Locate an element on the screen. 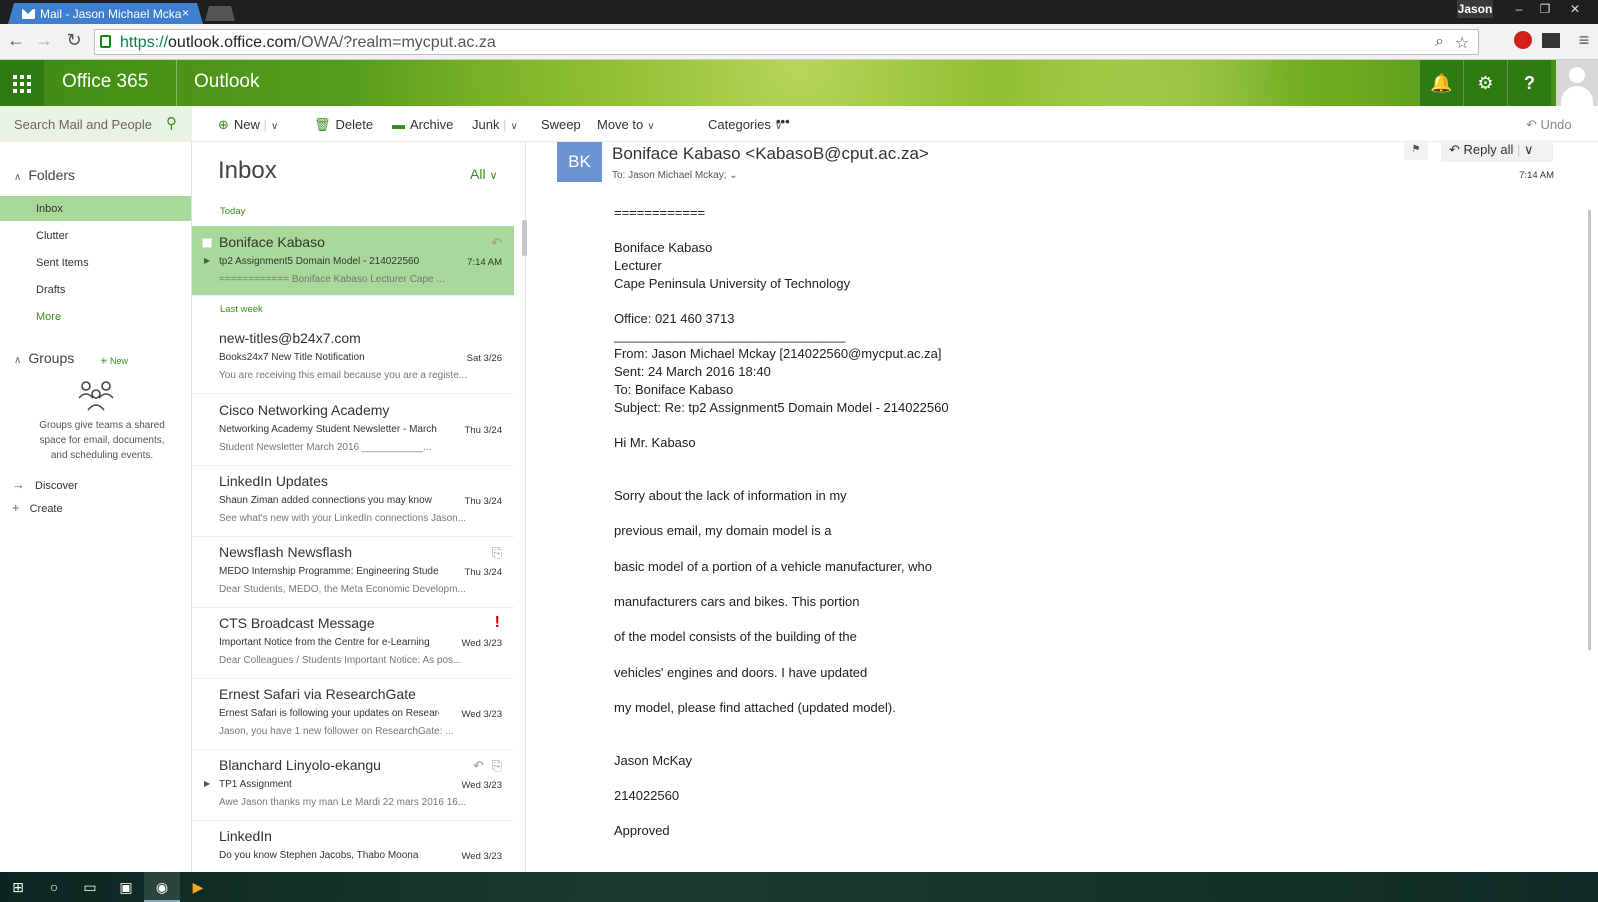 The height and width of the screenshot is (902, 1598). folders-more-link: More is located at coordinates (95, 316).